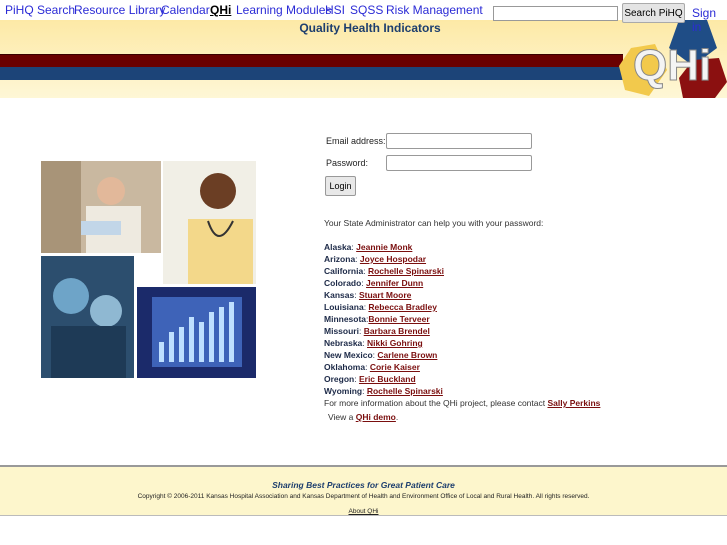  I want to click on blue-band, so click(311, 73).